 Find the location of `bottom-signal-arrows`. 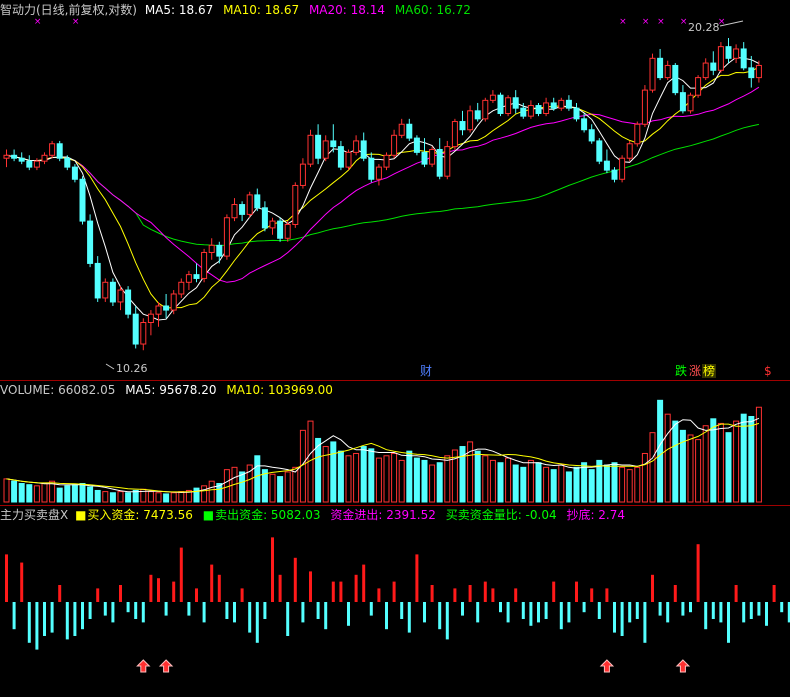

bottom-signal-arrows is located at coordinates (413, 666).